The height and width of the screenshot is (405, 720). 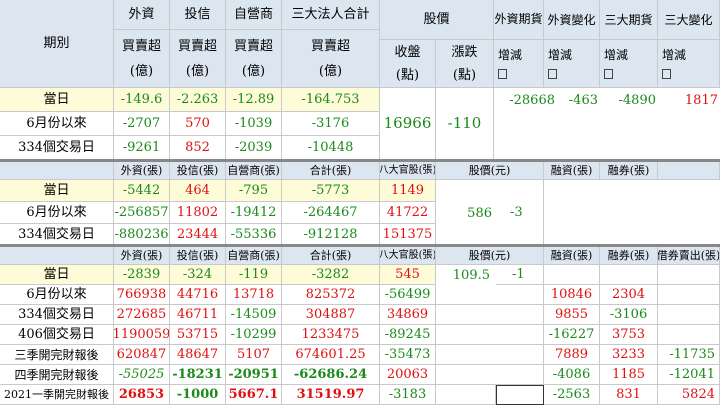 I want to click on cell: 53715, so click(x=198, y=335).